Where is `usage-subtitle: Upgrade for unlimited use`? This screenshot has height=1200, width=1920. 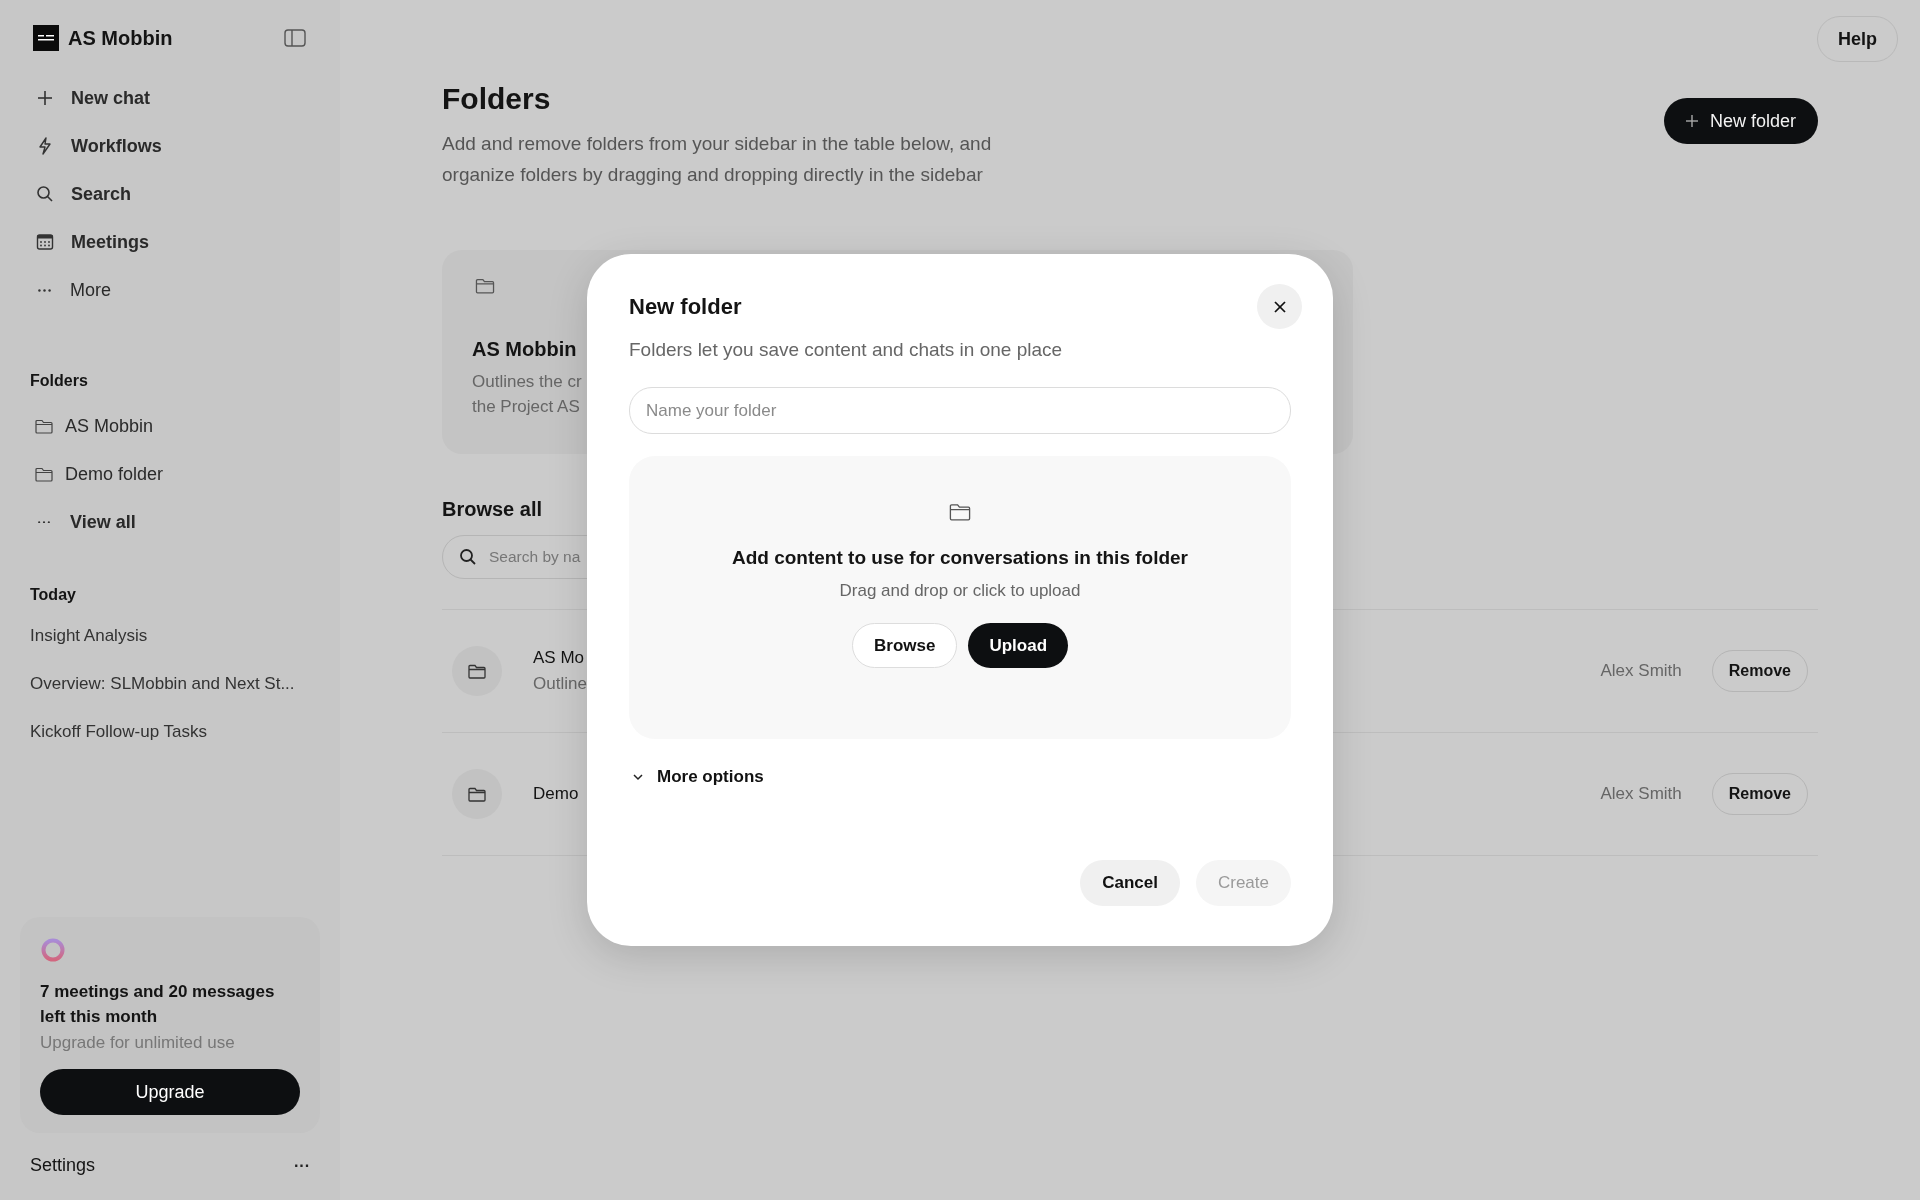 usage-subtitle: Upgrade for unlimited use is located at coordinates (138, 1043).